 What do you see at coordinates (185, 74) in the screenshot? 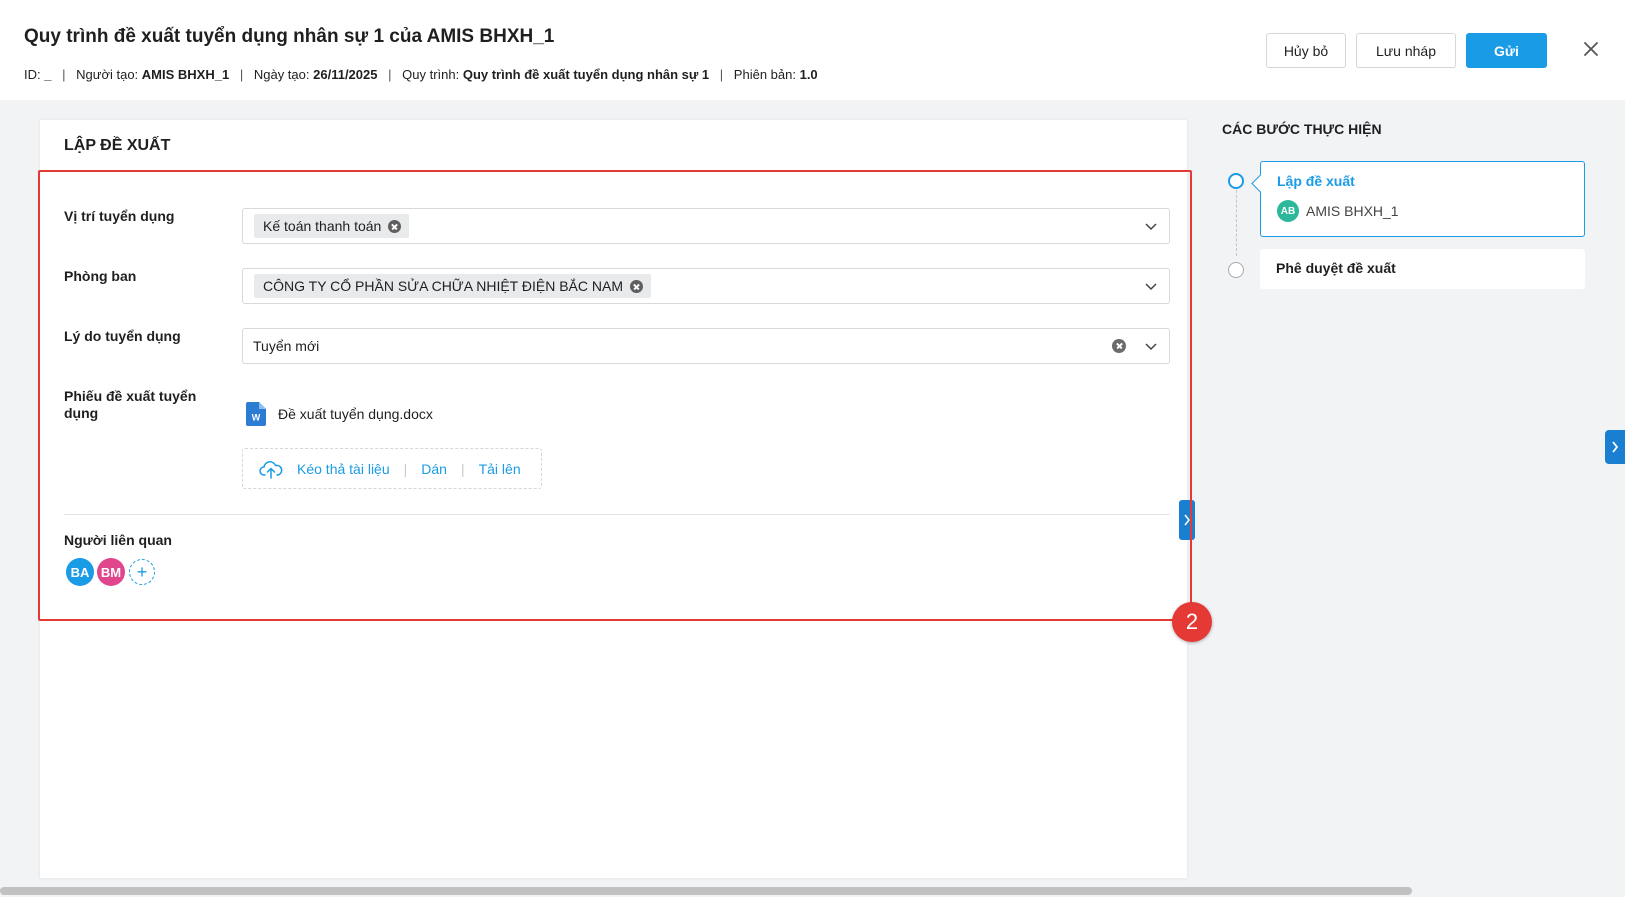
I see `meta-creator-value: AMIS BHXH_1` at bounding box center [185, 74].